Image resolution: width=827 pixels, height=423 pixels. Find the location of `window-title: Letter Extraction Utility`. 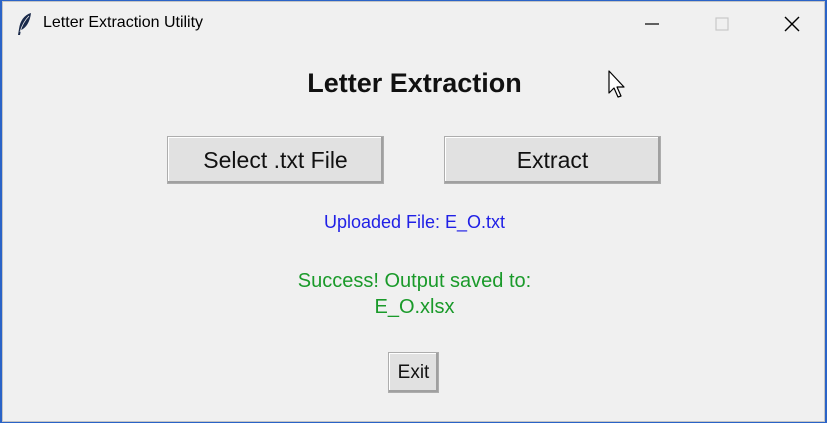

window-title: Letter Extraction Utility is located at coordinates (123, 22).